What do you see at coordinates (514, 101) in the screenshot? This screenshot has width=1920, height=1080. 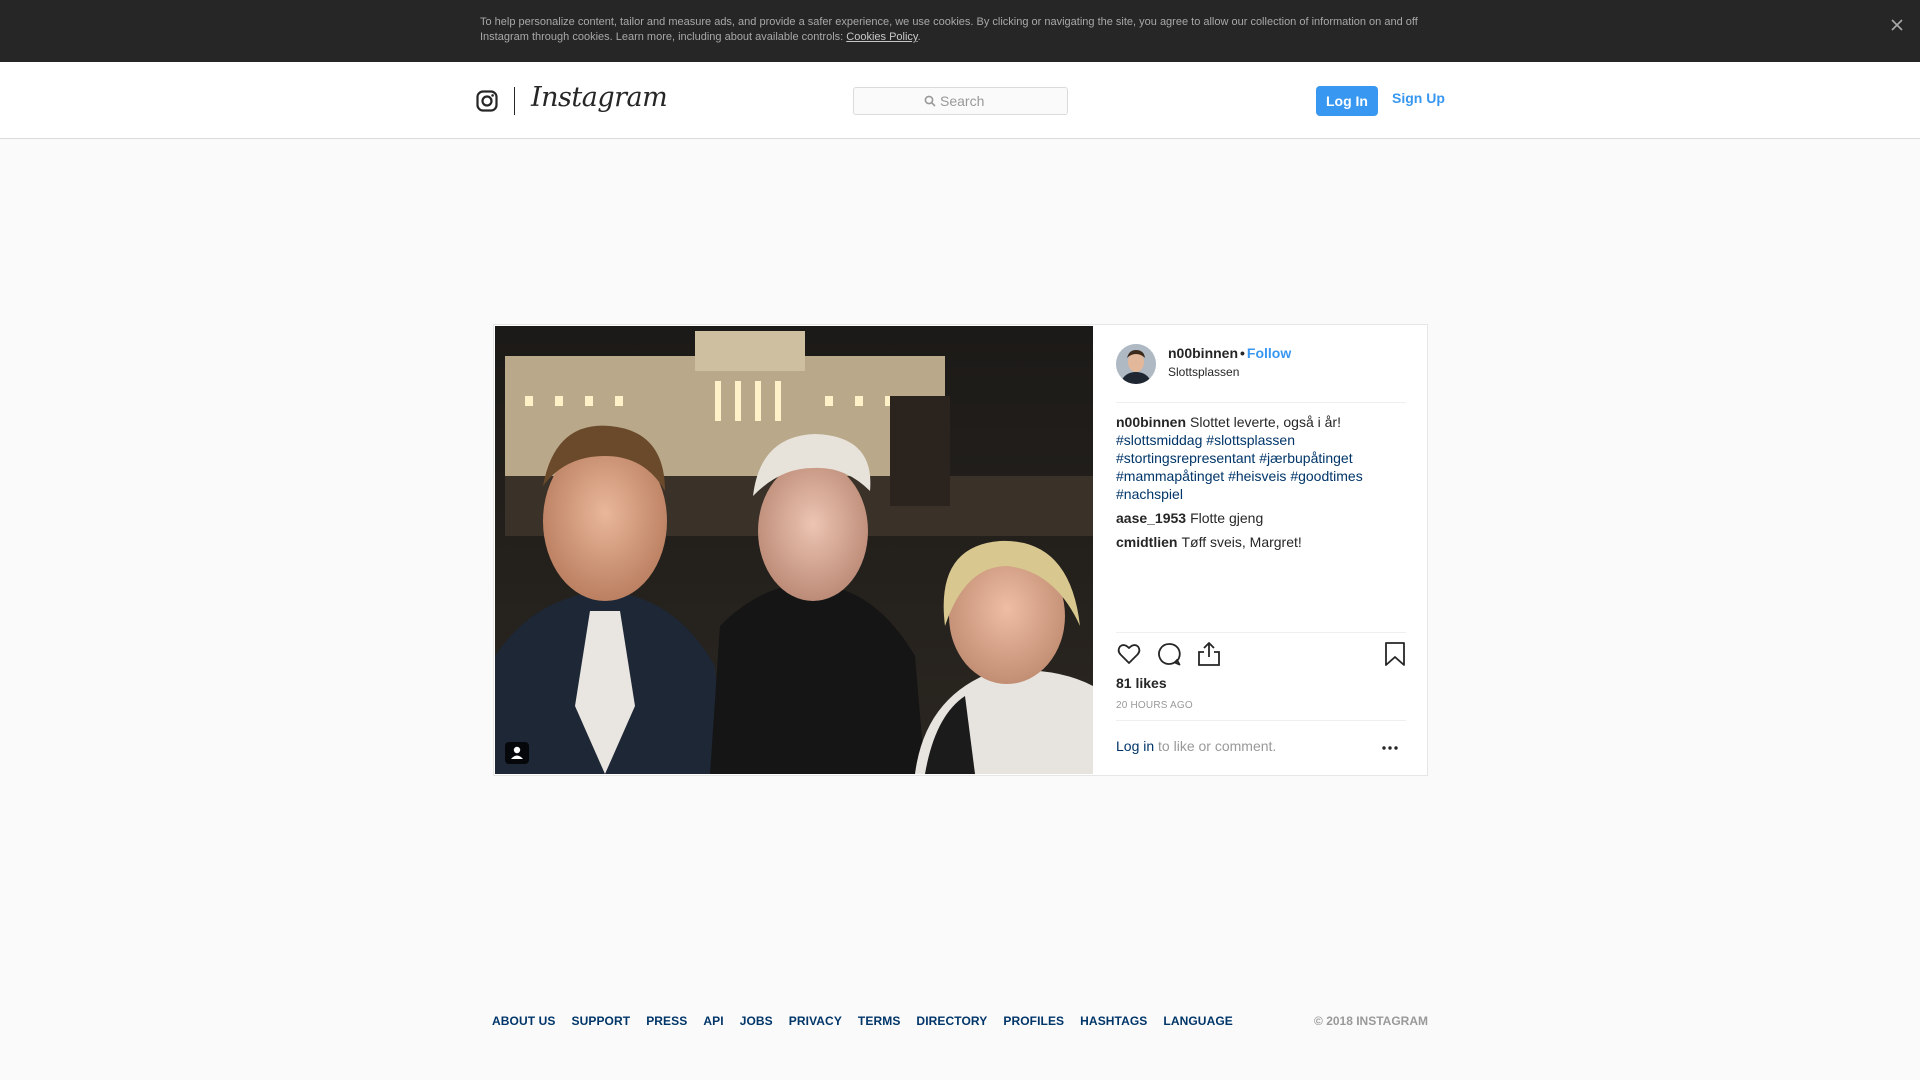 I see `logo-divider` at bounding box center [514, 101].